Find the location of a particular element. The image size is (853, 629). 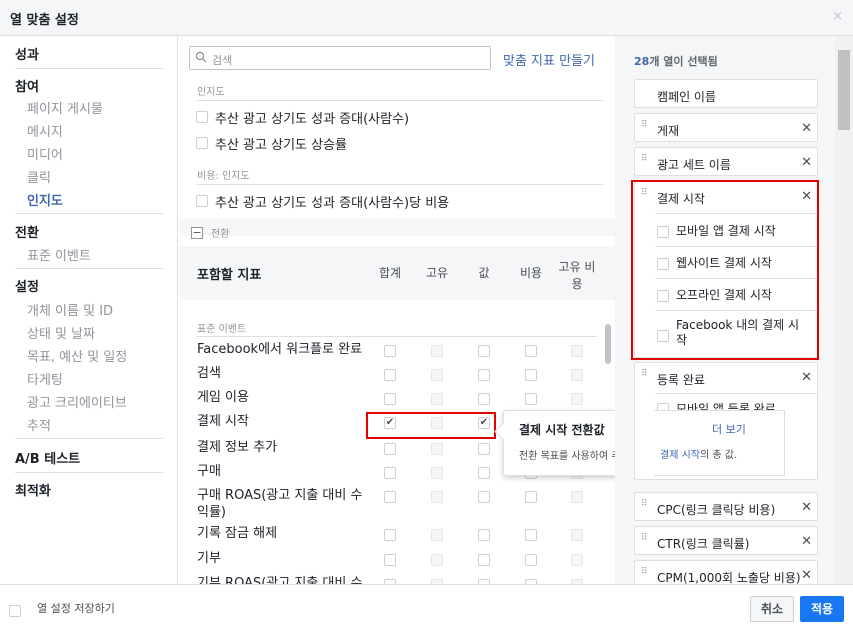

metric-row-label: 결제 정보 추가 is located at coordinates (237, 447).